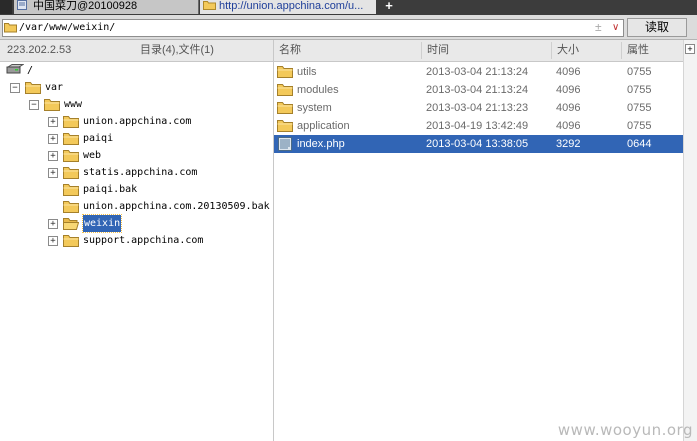 The height and width of the screenshot is (441, 697). What do you see at coordinates (39, 50) in the screenshot?
I see `server-ip: 223.202.2.53` at bounding box center [39, 50].